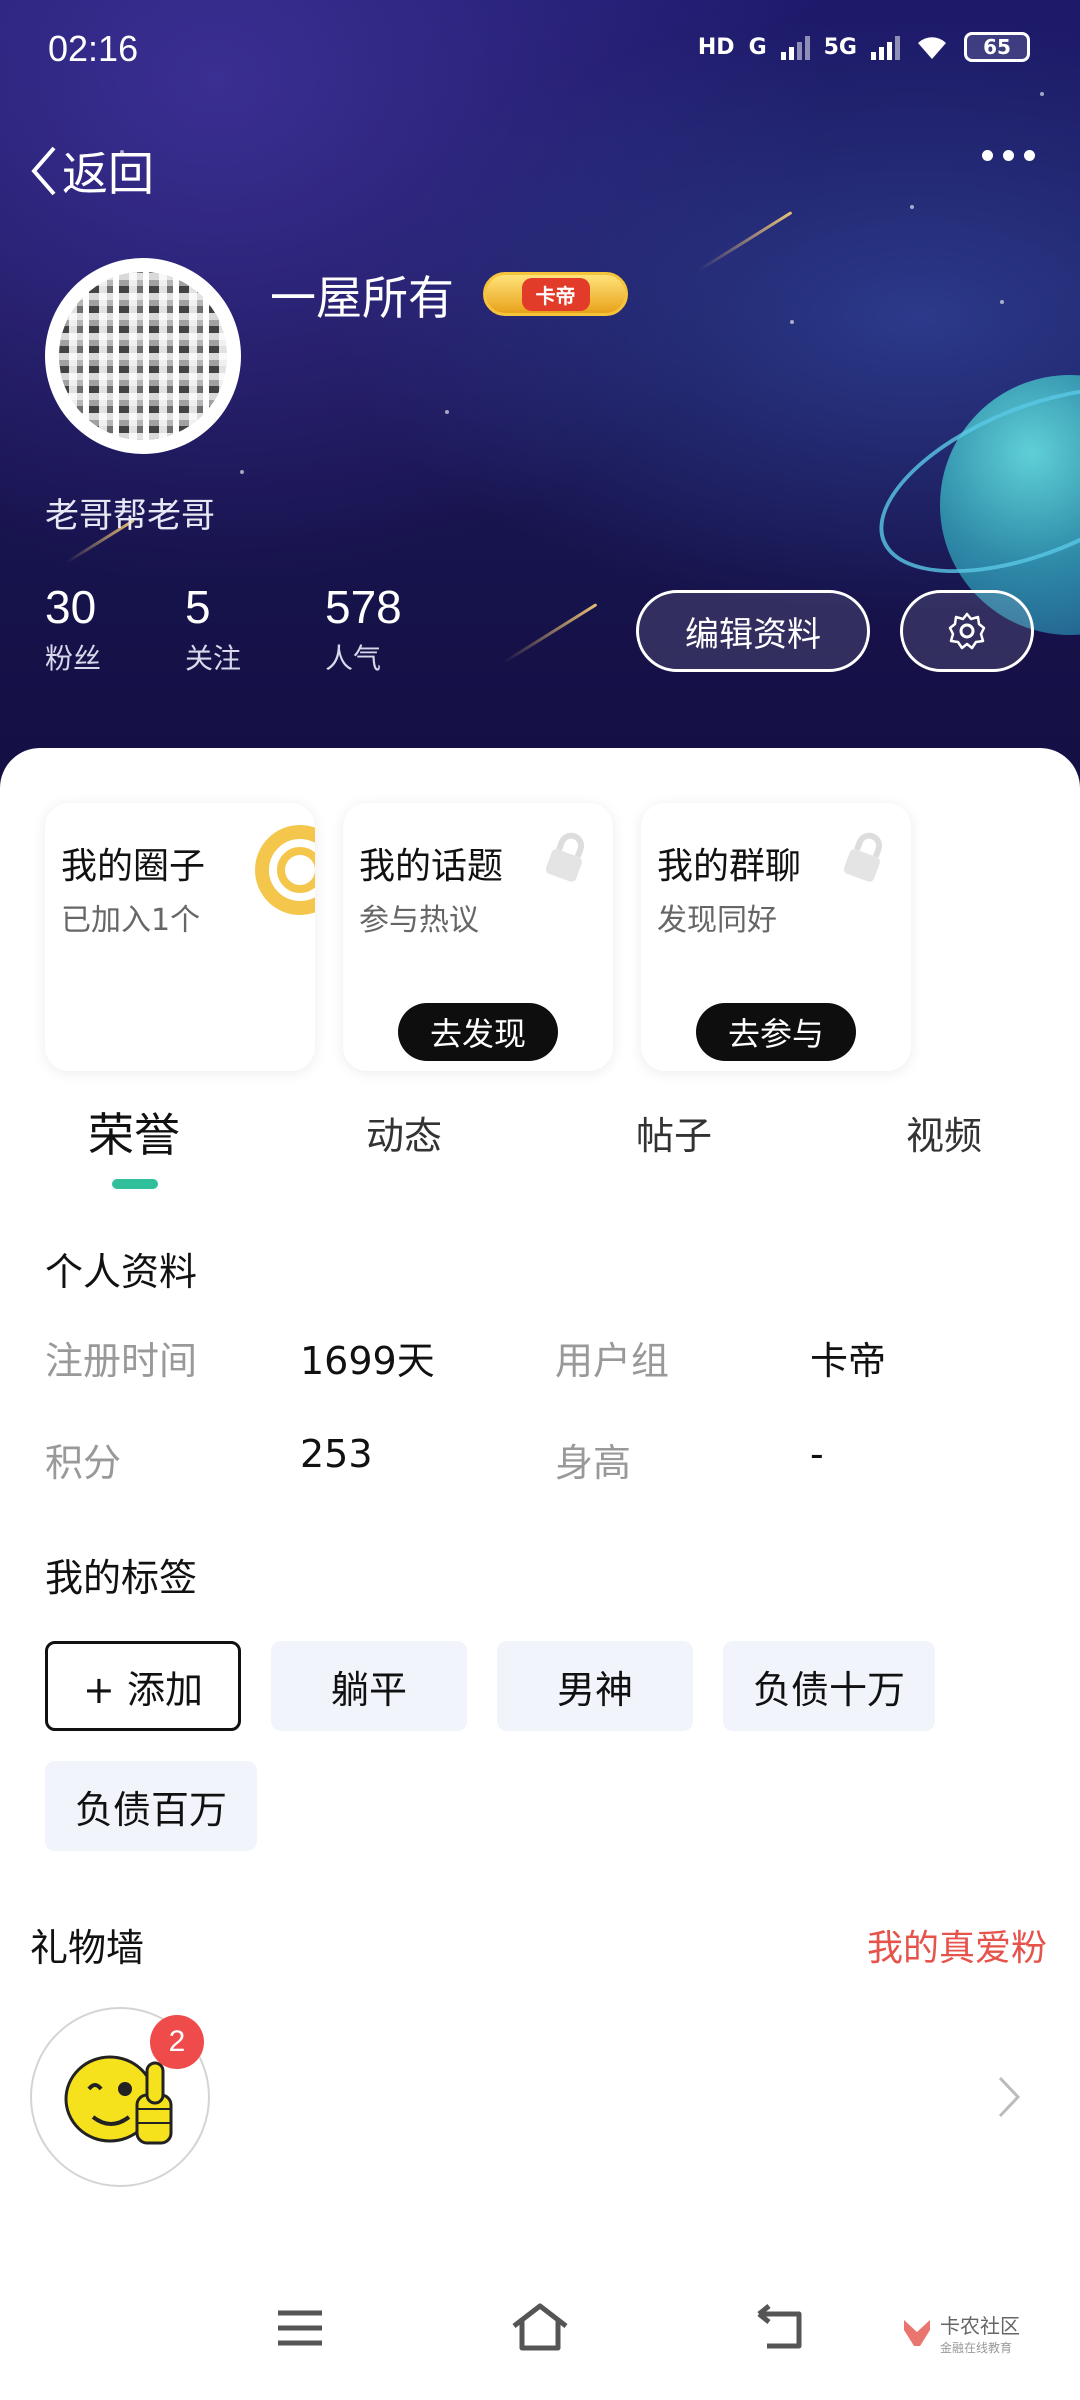 The image size is (1080, 2400). Describe the element at coordinates (151, 1806) in the screenshot. I see `tag-chip: 负债百万` at that location.